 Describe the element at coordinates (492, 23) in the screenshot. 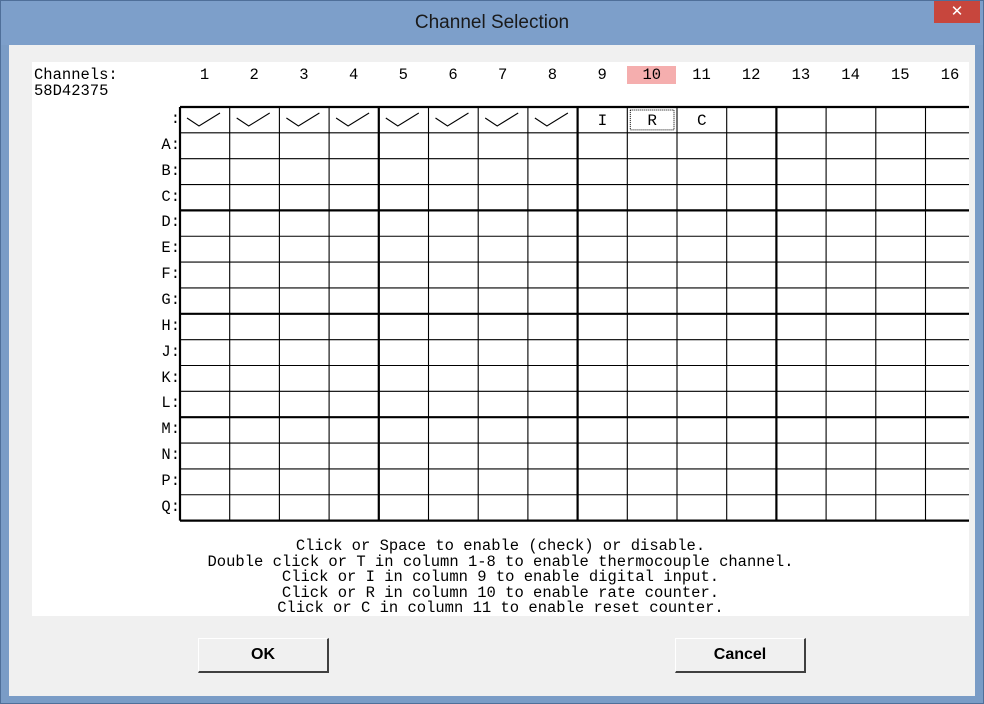

I see `title-bar: Channel Selection ✕` at that location.